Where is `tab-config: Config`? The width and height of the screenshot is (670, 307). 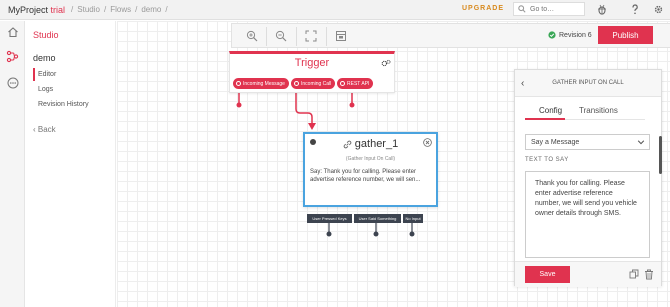 tab-config: Config is located at coordinates (550, 110).